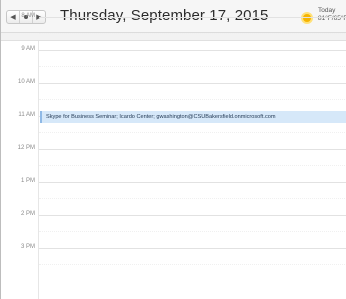 This screenshot has height=299, width=346. Describe the element at coordinates (27, 214) in the screenshot. I see `hour-label: 2 PM` at that location.